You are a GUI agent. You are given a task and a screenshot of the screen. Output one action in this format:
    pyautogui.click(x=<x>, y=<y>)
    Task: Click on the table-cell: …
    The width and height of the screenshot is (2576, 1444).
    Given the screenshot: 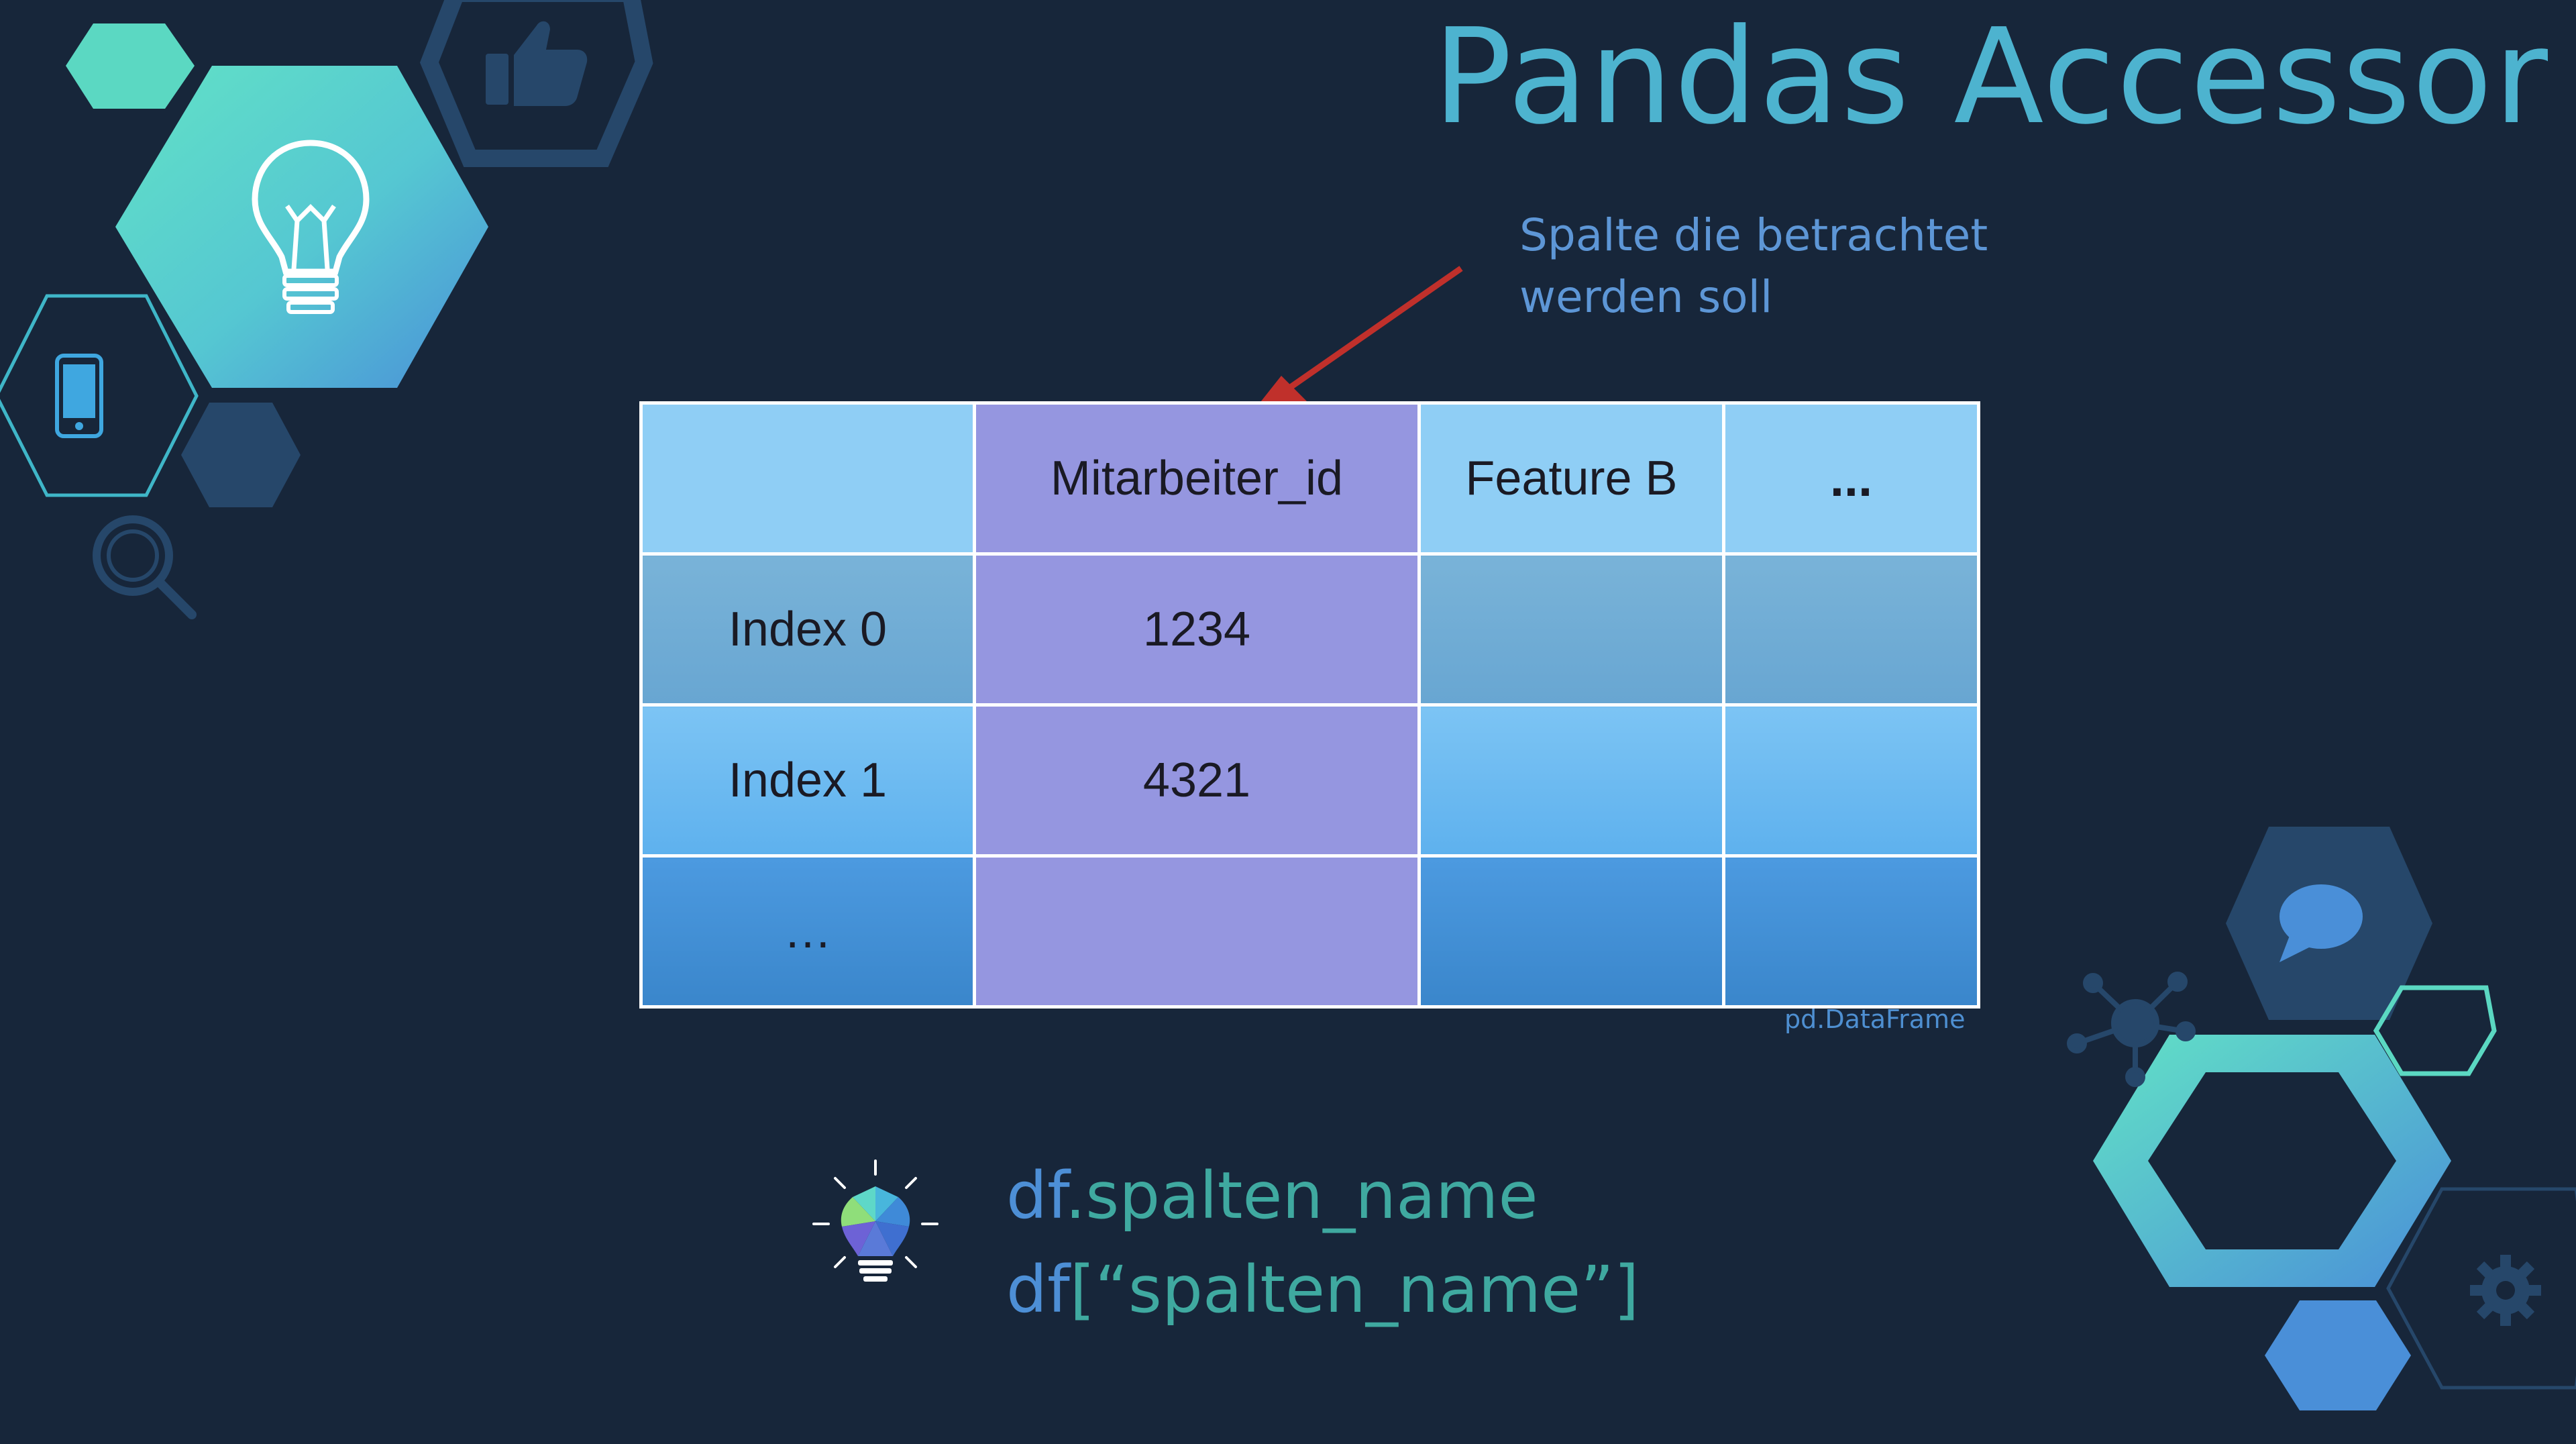 What is the action you would take?
    pyautogui.click(x=807, y=931)
    